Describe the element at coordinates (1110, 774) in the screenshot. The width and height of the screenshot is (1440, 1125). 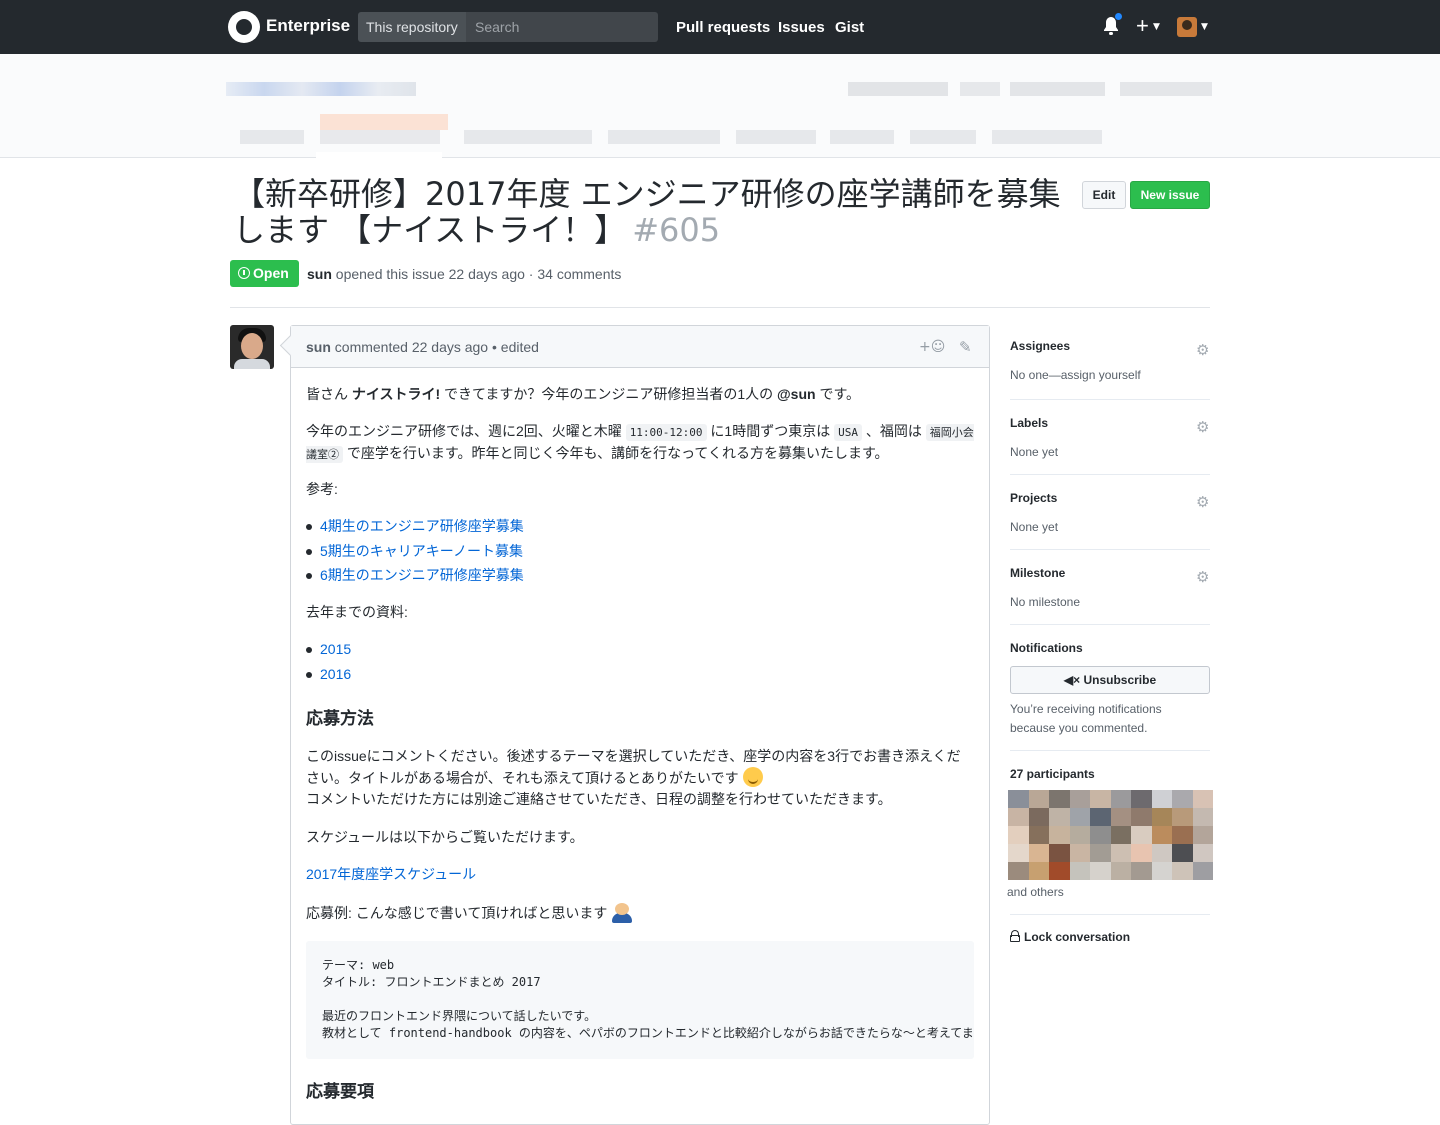
I see `sidebar-participants: 27 participants` at that location.